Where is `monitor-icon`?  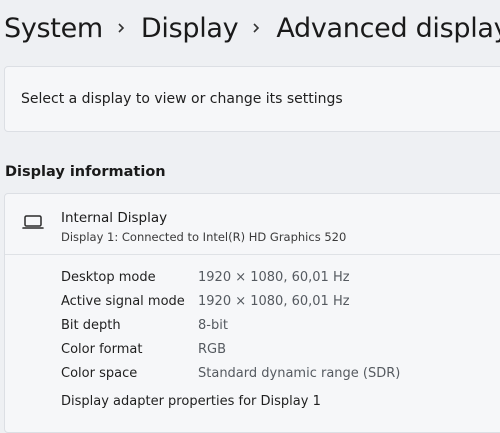 monitor-icon is located at coordinates (33, 222).